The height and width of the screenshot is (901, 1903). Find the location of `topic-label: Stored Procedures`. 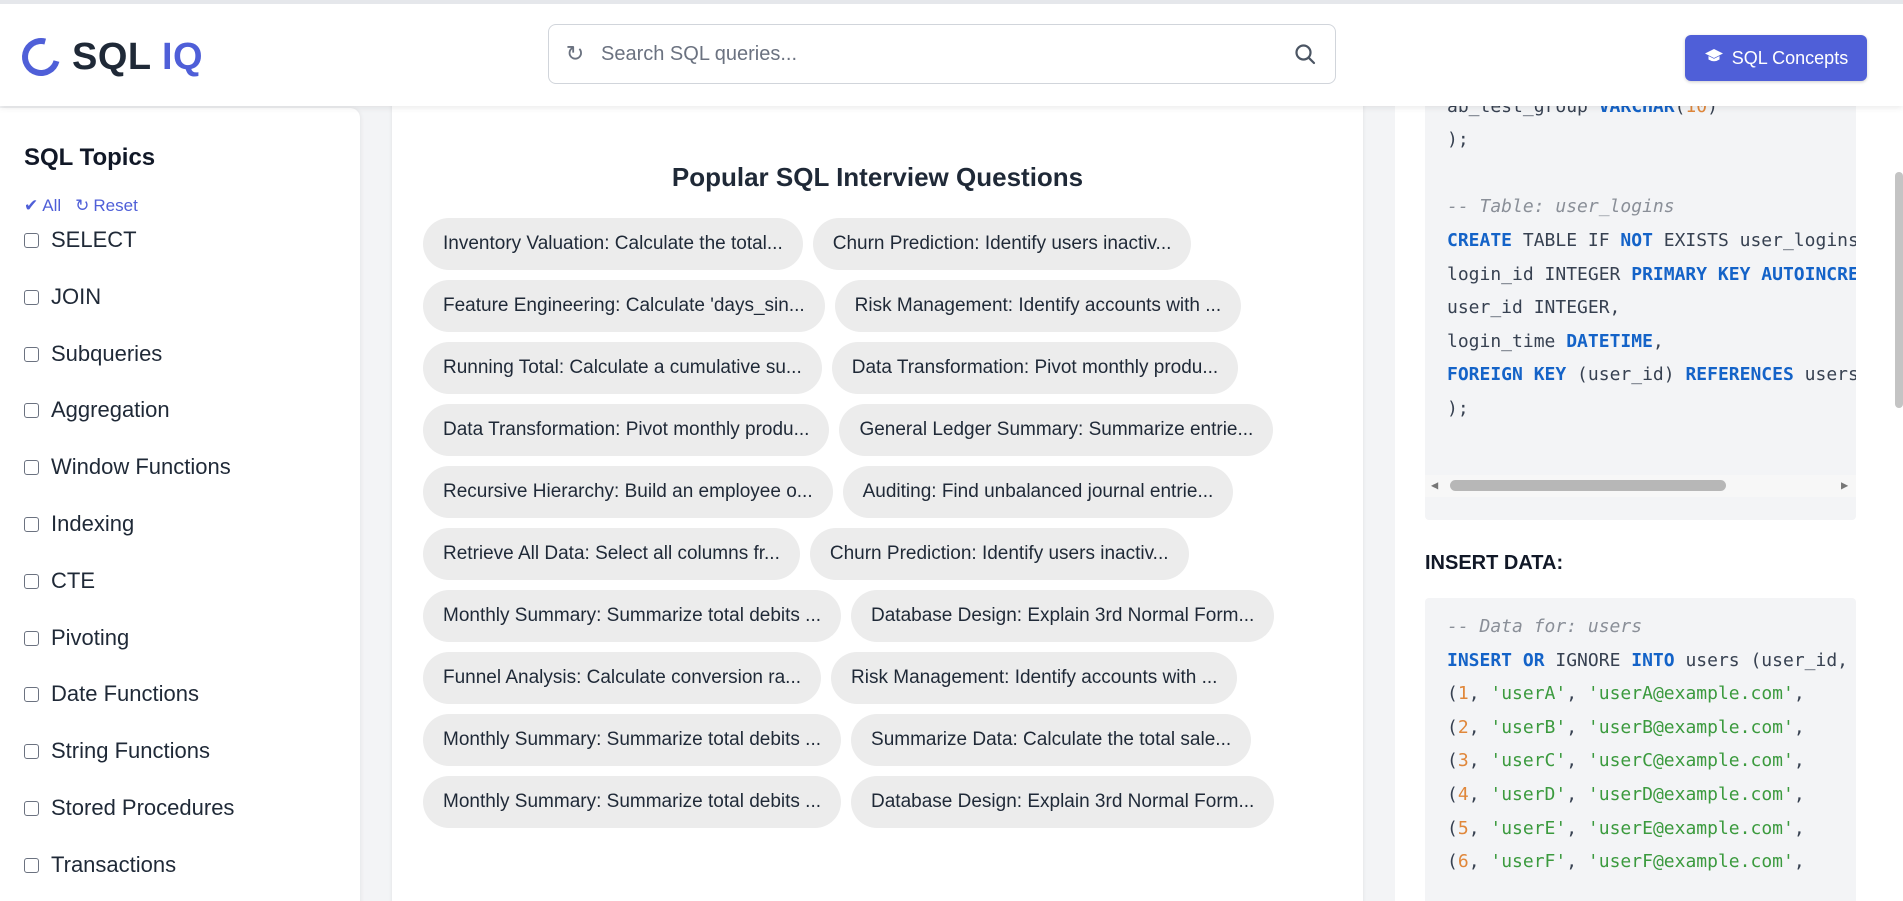

topic-label: Stored Procedures is located at coordinates (143, 807).